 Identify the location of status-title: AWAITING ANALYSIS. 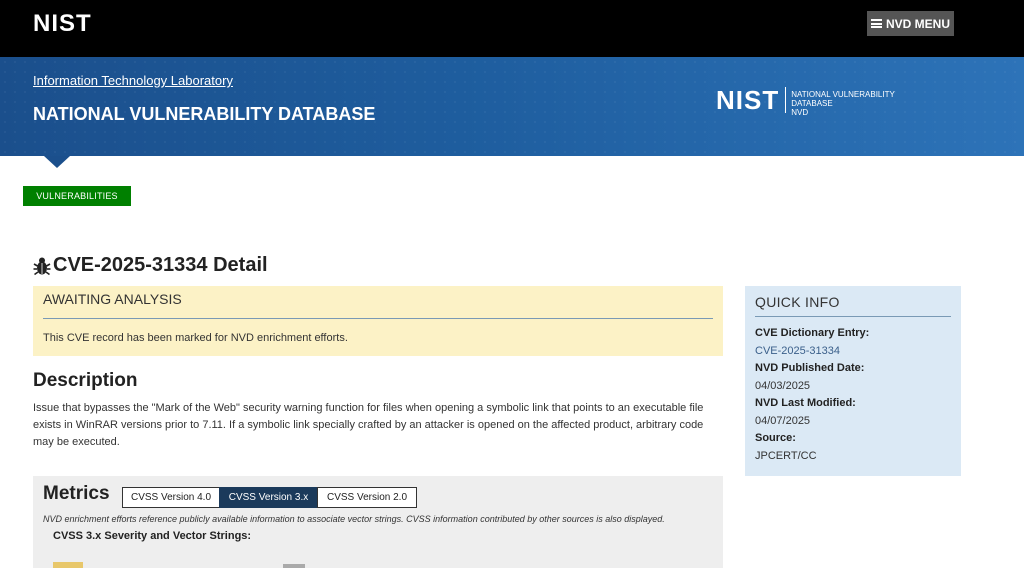
(112, 299).